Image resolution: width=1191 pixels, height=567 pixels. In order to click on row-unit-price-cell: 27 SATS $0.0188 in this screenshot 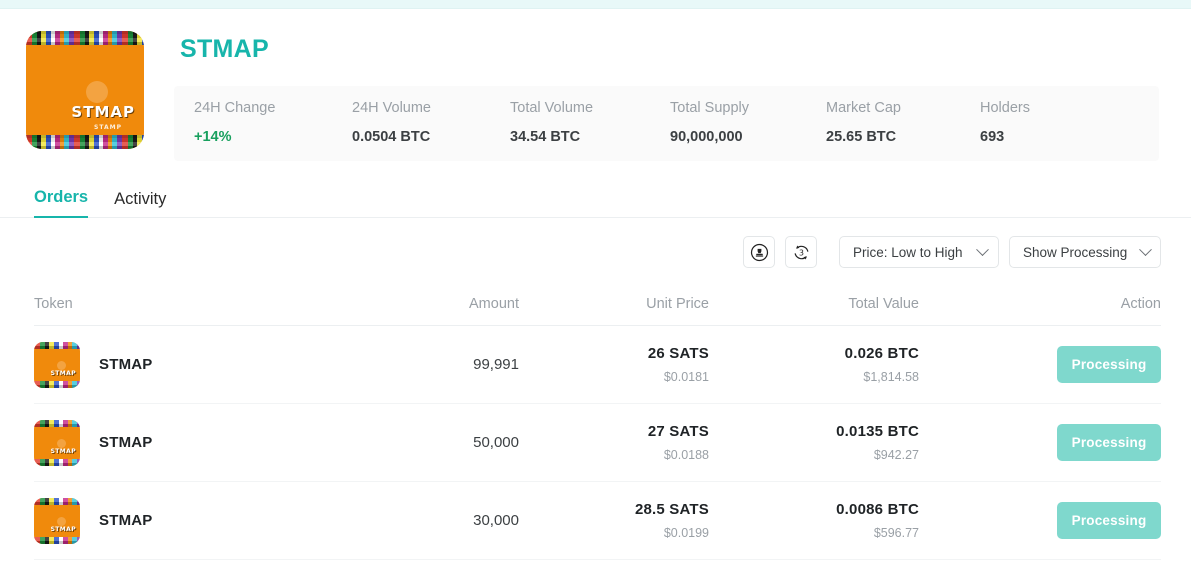, I will do `click(614, 442)`.